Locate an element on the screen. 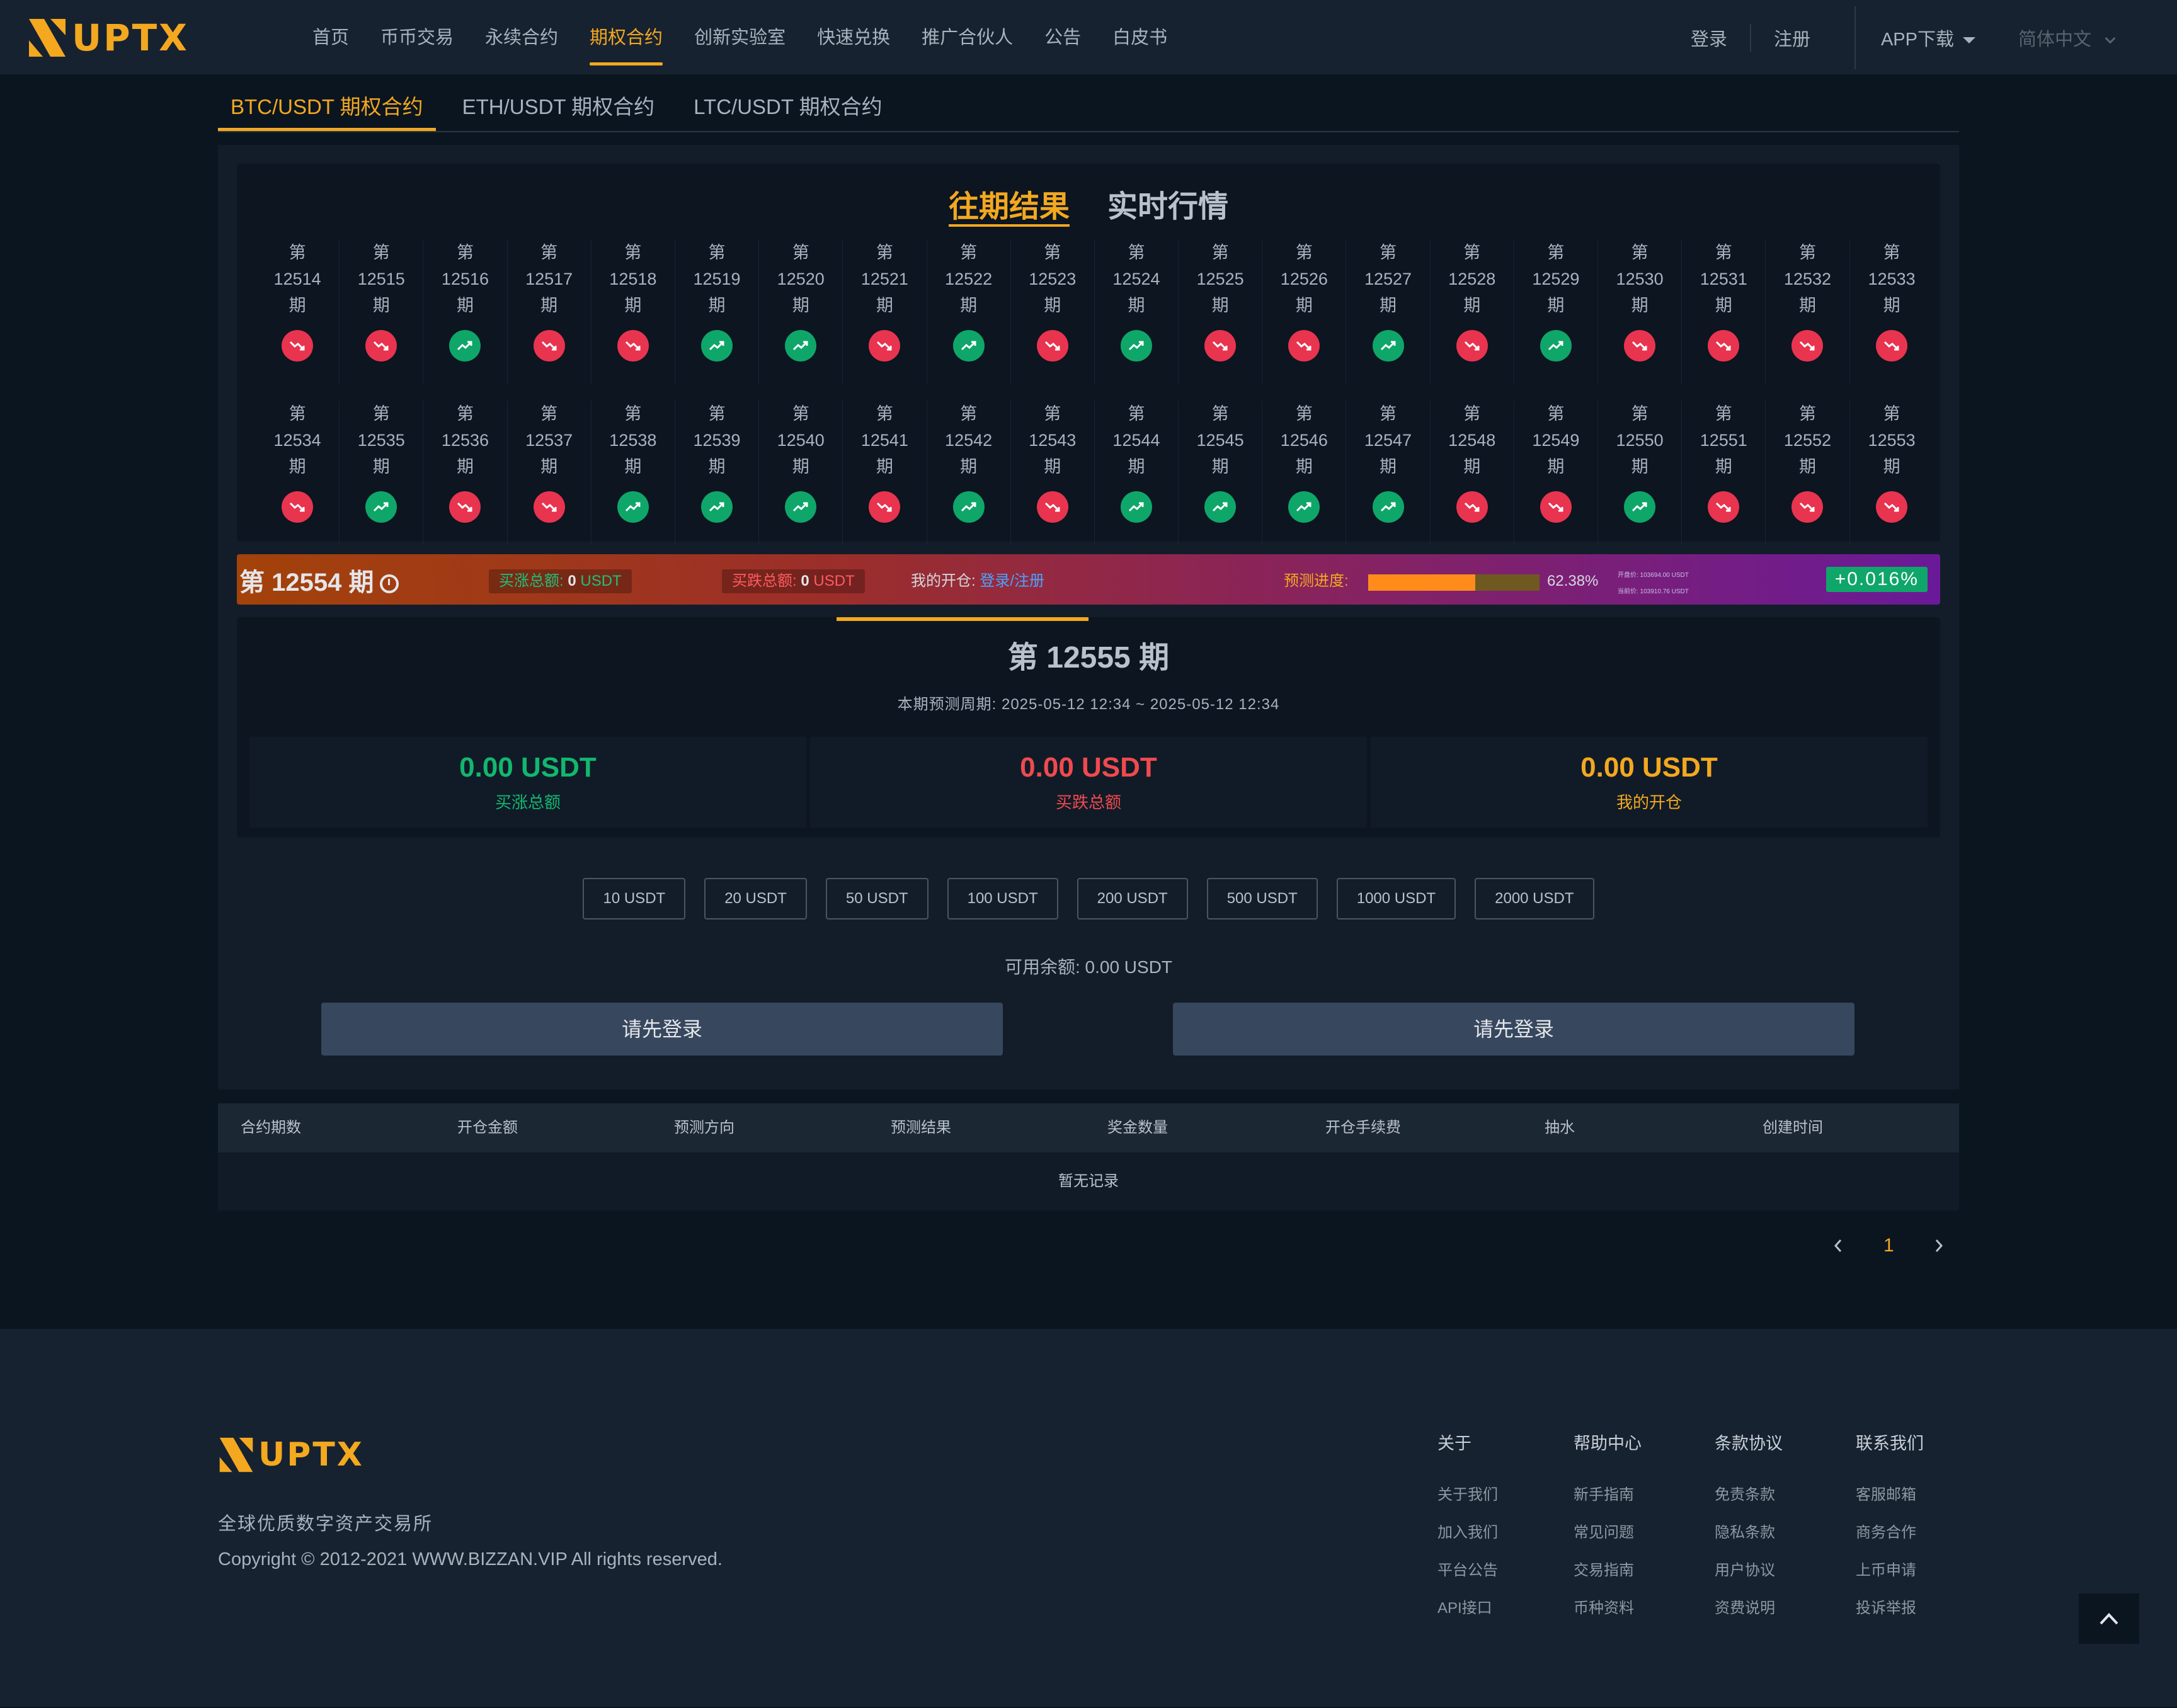 The image size is (2177, 1708). nav-item-lab: 创新实验室 is located at coordinates (740, 38).